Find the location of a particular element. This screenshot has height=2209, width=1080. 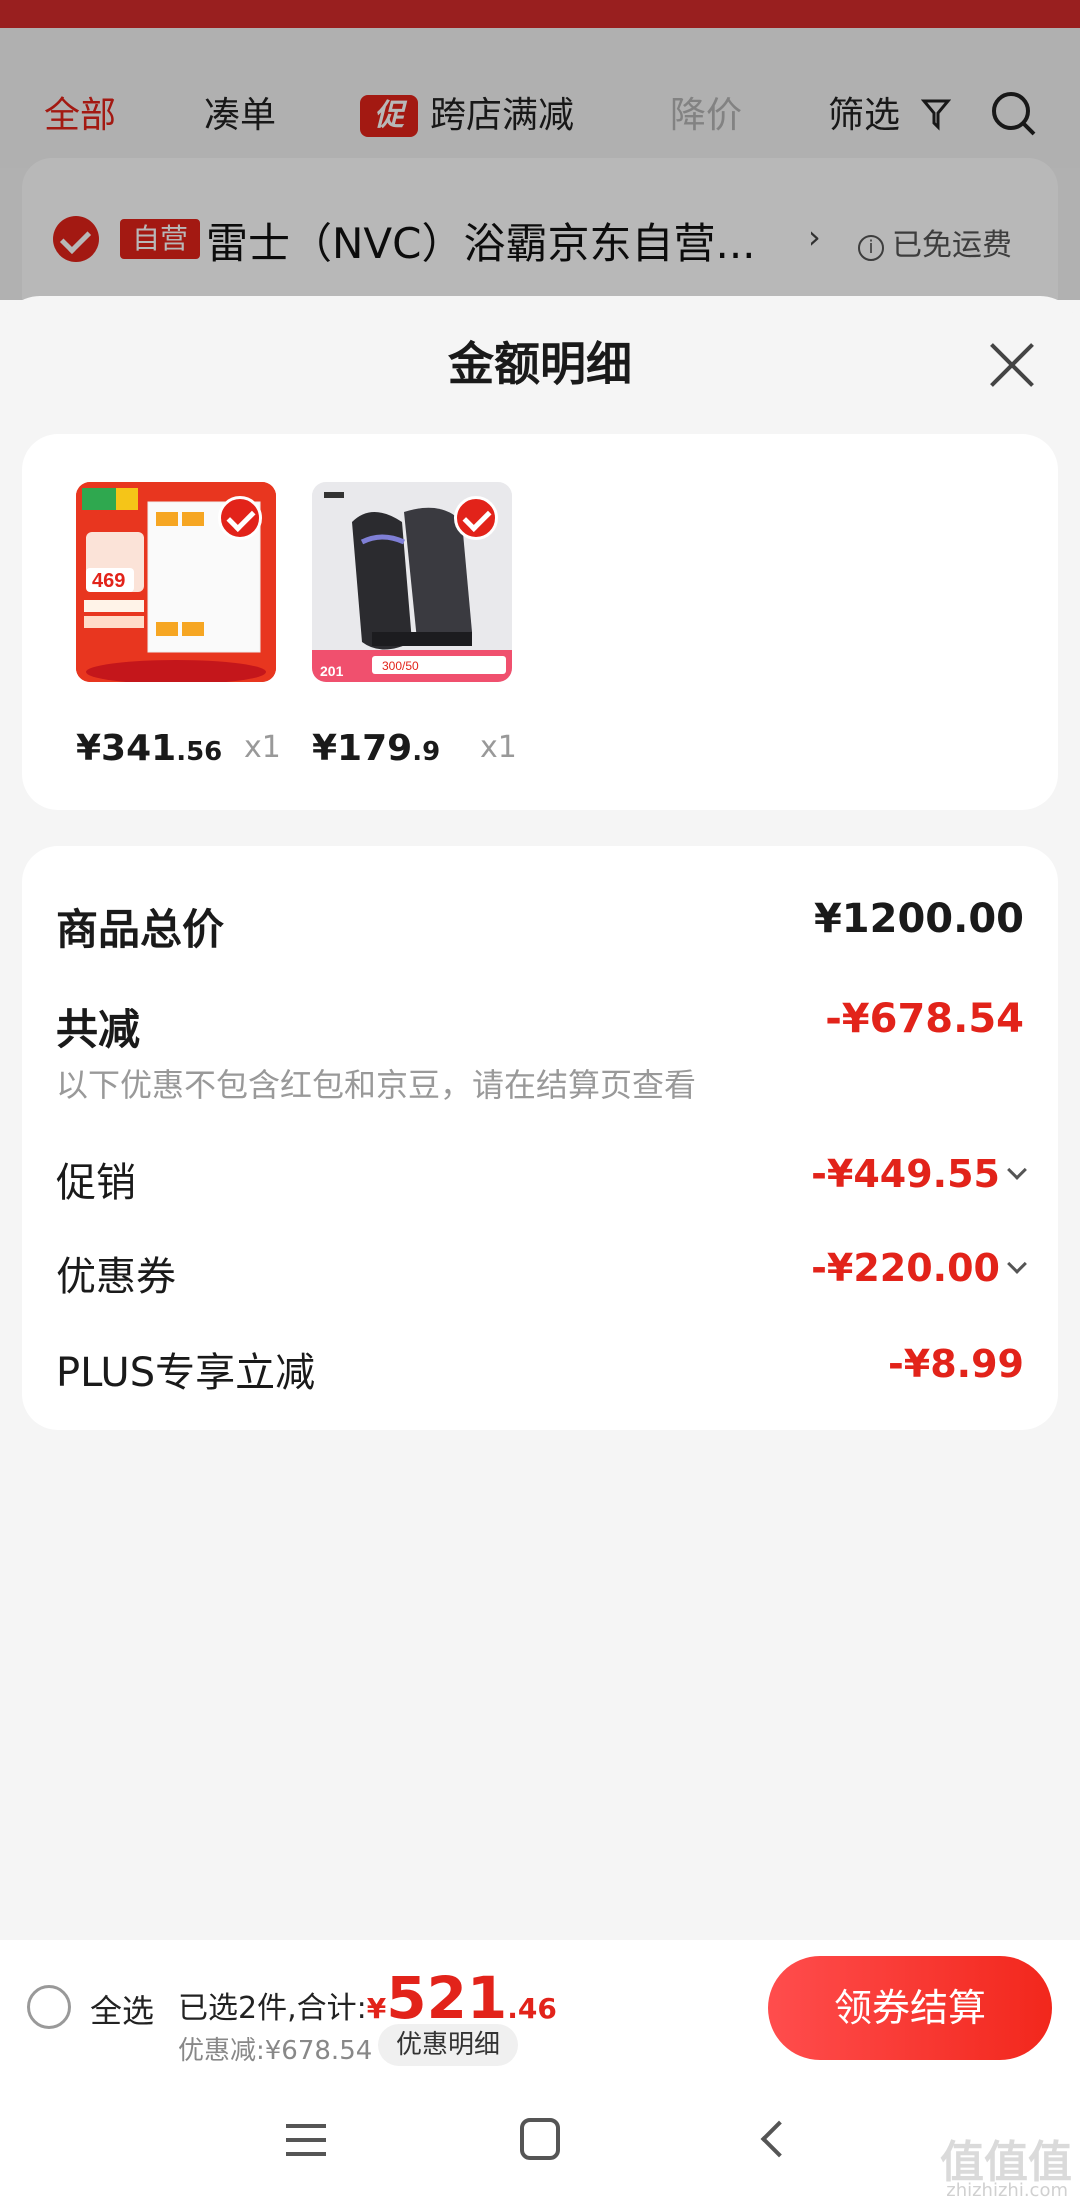

product-price: ¥341.56 is located at coordinates (149, 748).